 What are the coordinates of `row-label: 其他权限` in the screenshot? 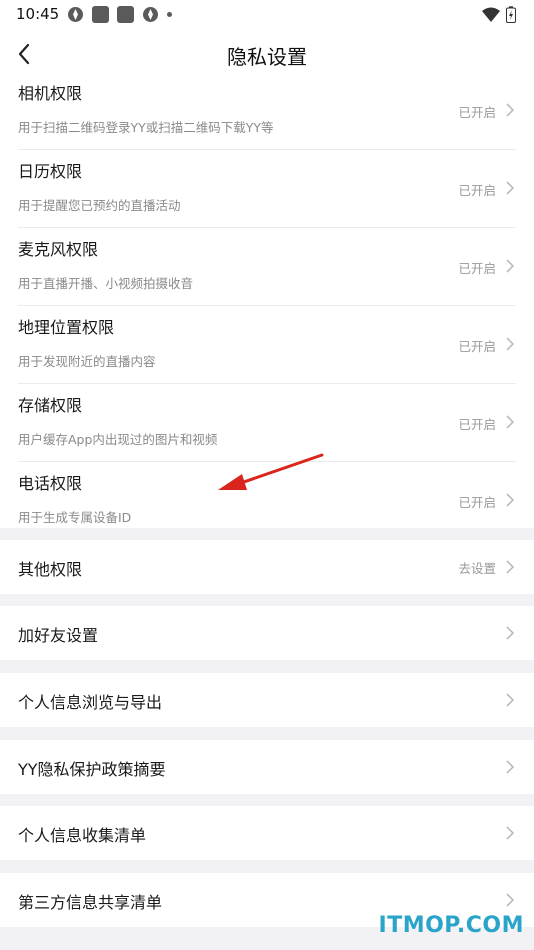 It's located at (50, 569).